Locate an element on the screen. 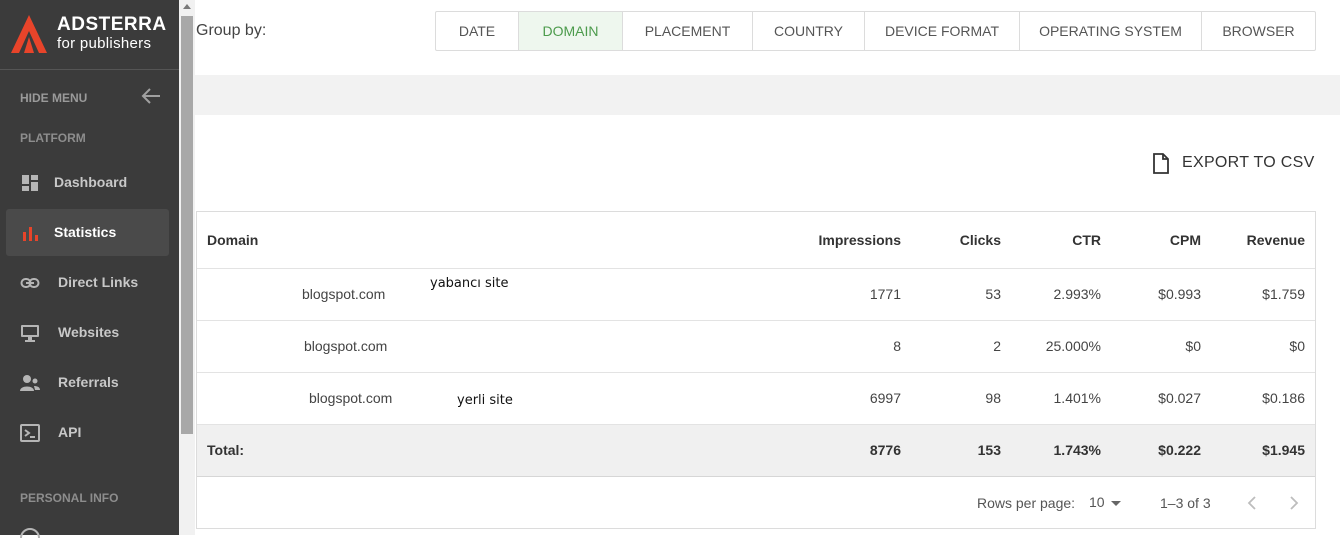  total-ctr: 1.743% is located at coordinates (1061, 450).